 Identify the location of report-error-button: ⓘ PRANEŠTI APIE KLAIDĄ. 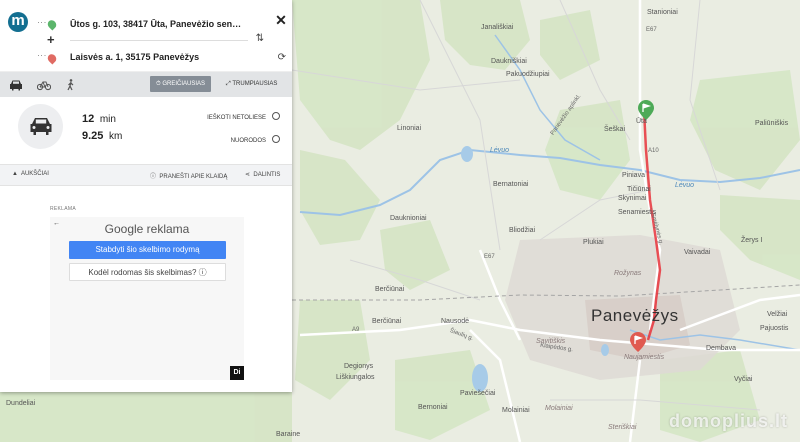
(188, 175).